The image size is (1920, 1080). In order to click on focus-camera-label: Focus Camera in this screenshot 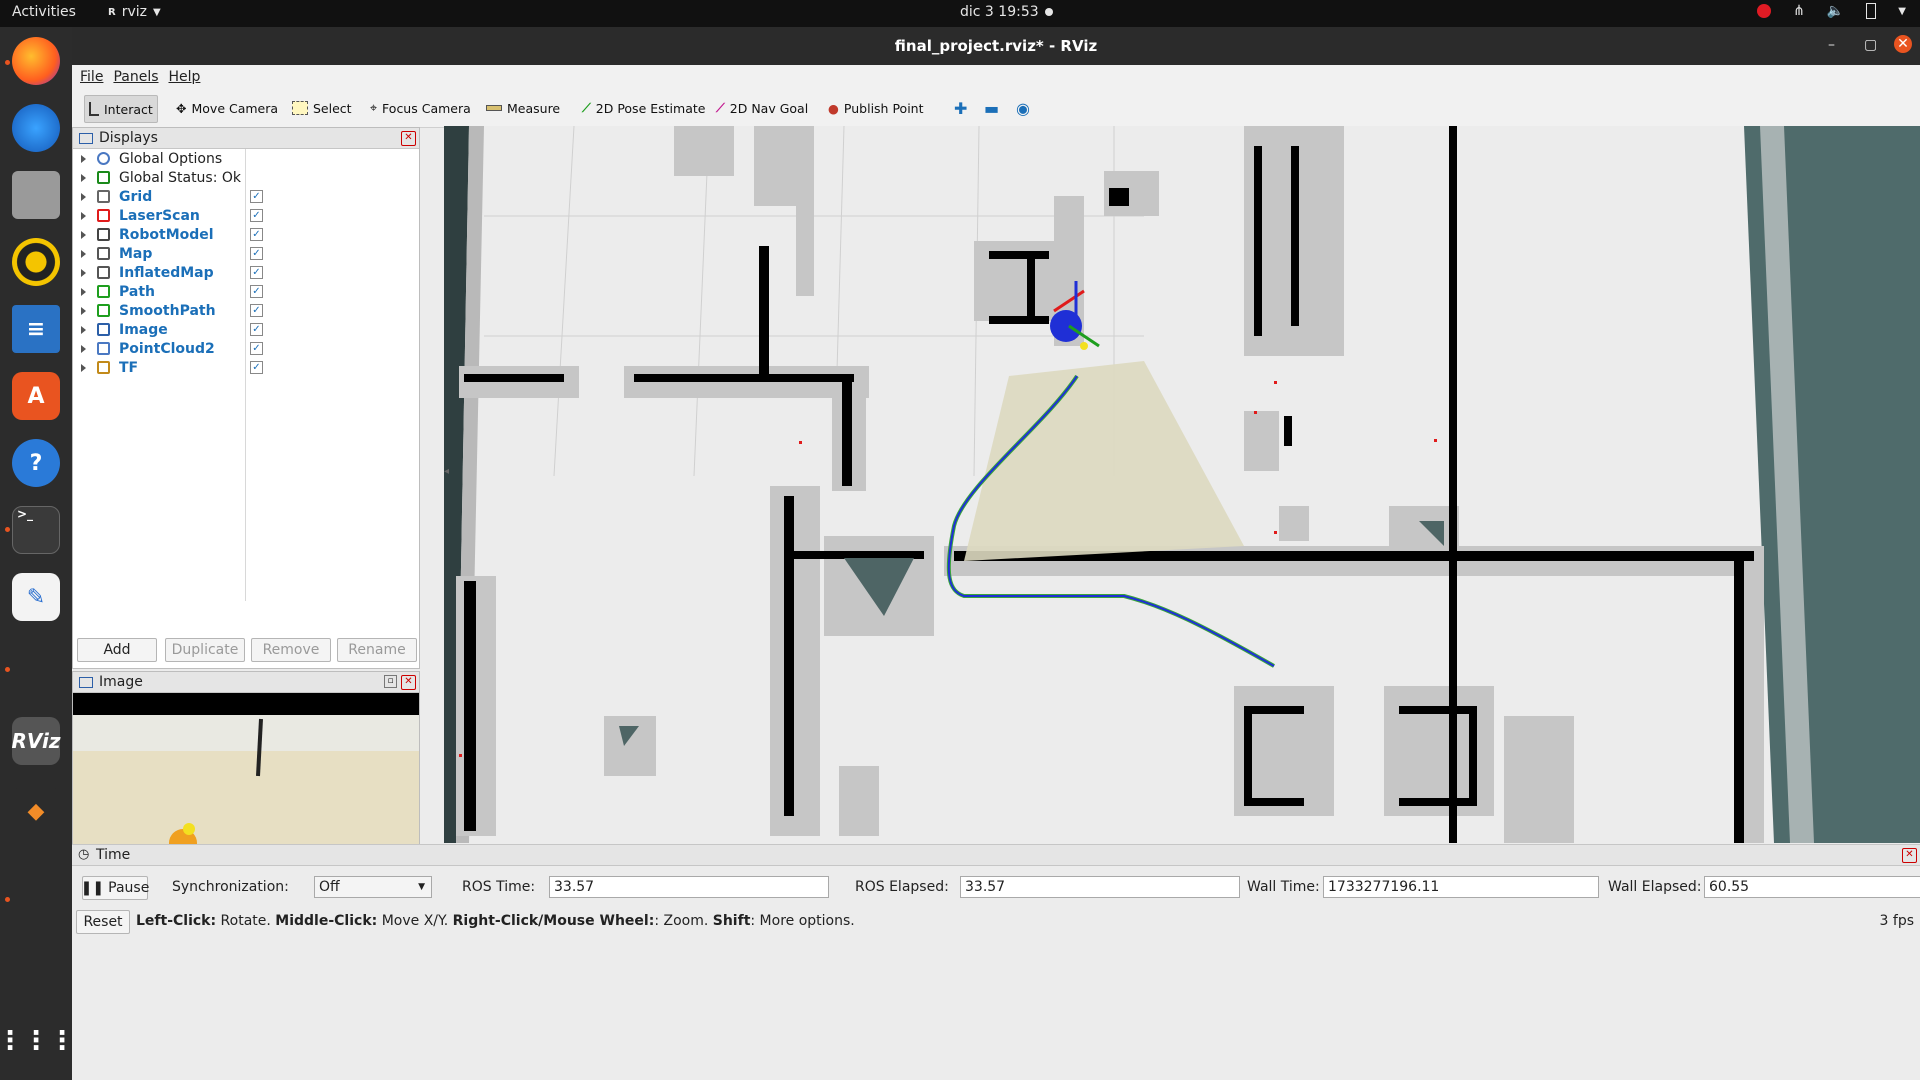, I will do `click(426, 108)`.